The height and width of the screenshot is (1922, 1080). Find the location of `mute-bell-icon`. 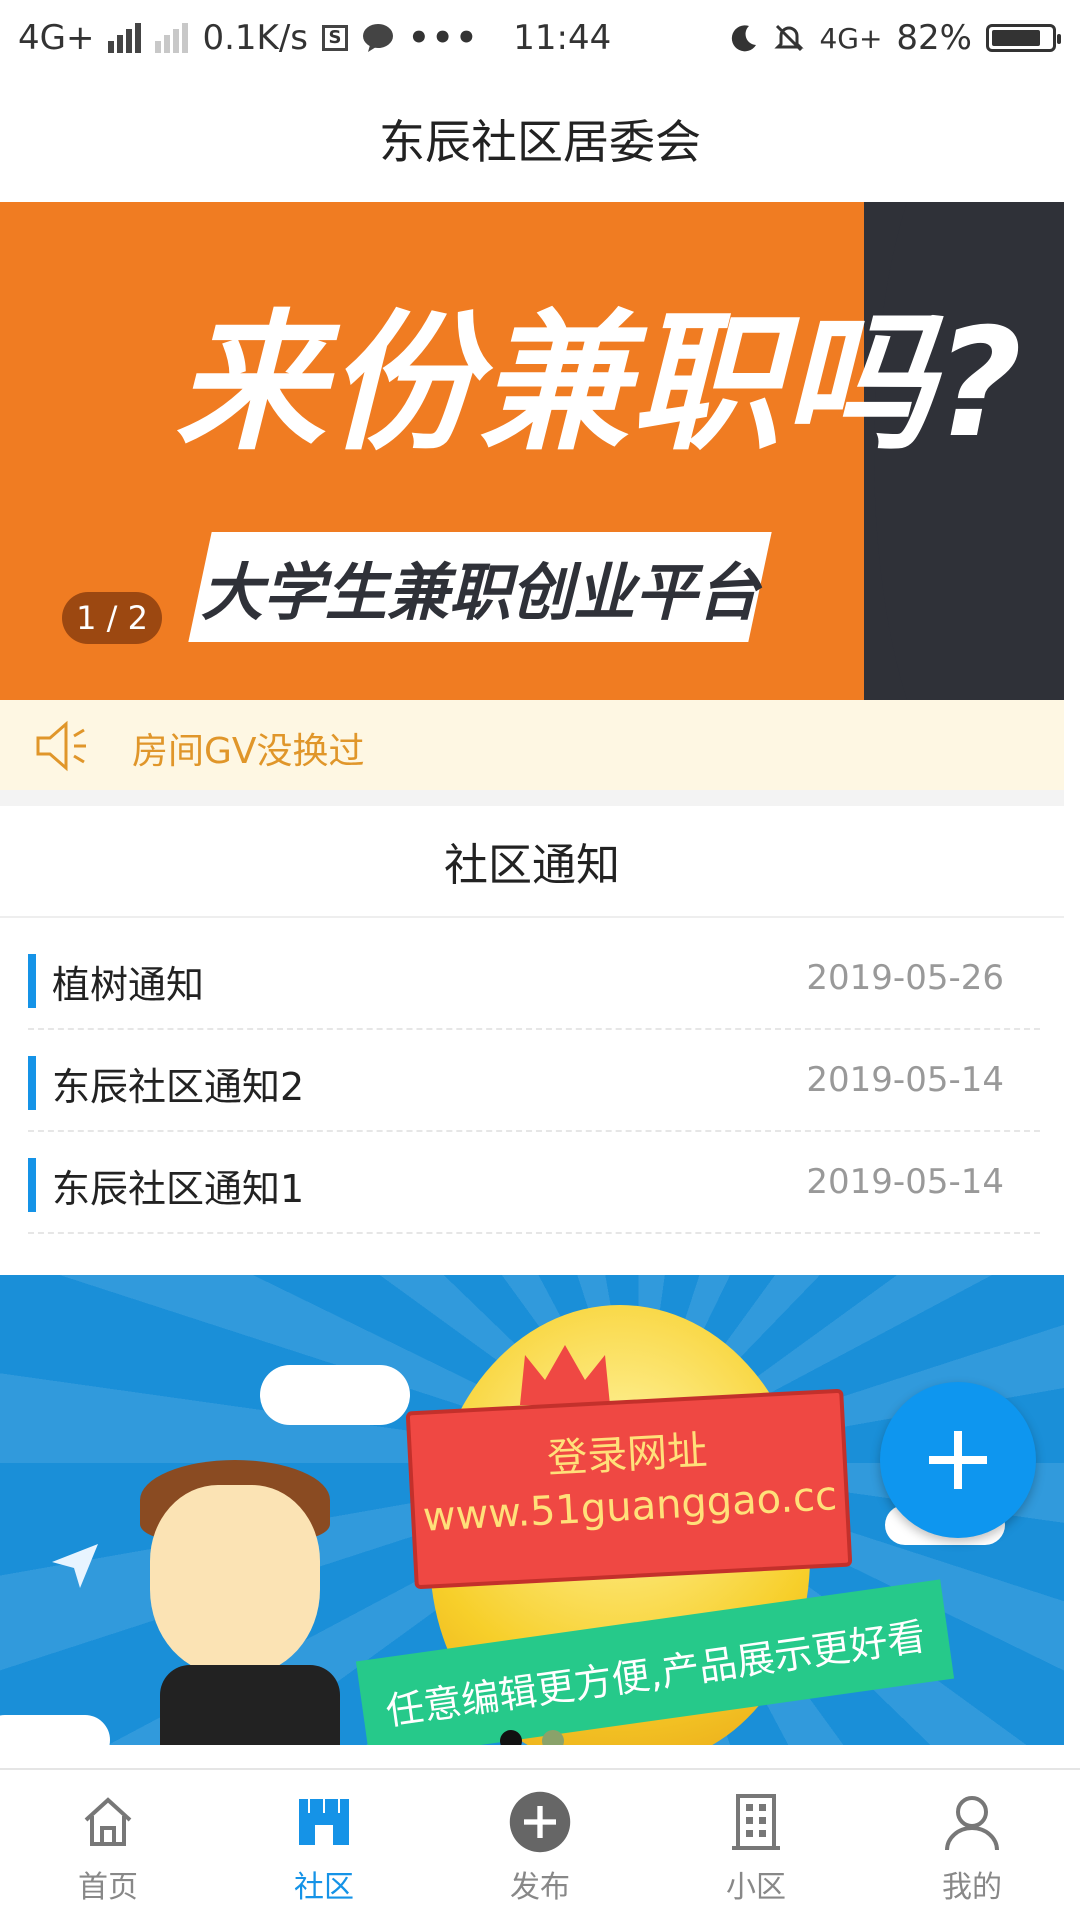

mute-bell-icon is located at coordinates (789, 38).